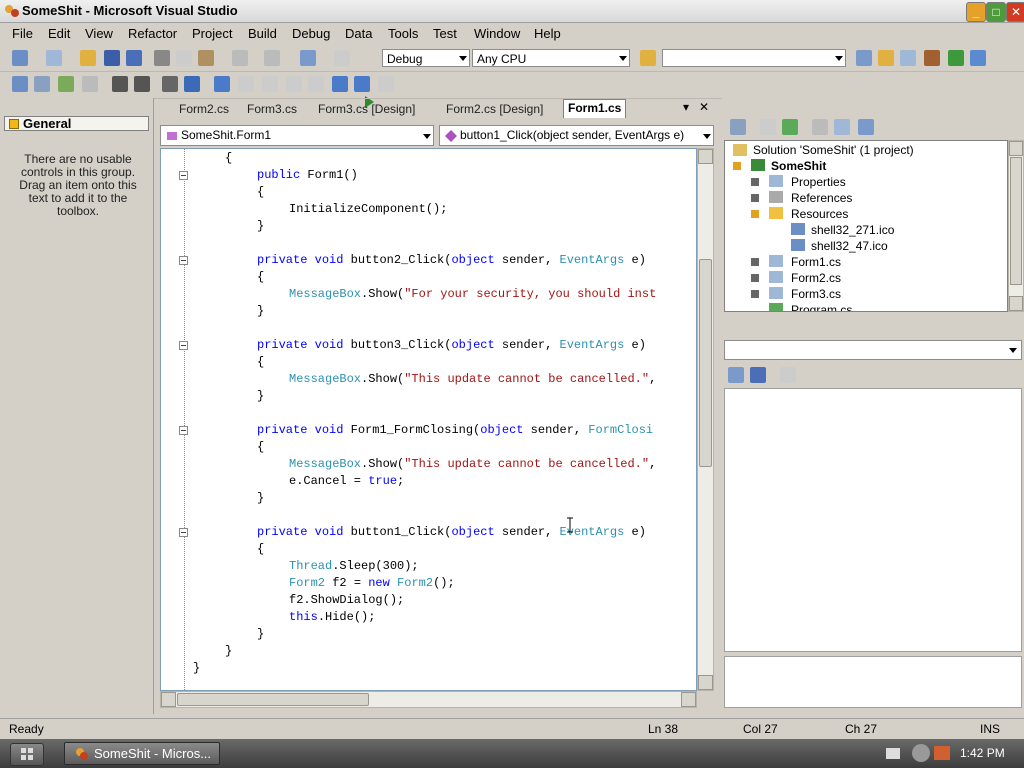 The width and height of the screenshot is (1024, 768). Describe the element at coordinates (162, 58) in the screenshot. I see `cut-icon` at that location.